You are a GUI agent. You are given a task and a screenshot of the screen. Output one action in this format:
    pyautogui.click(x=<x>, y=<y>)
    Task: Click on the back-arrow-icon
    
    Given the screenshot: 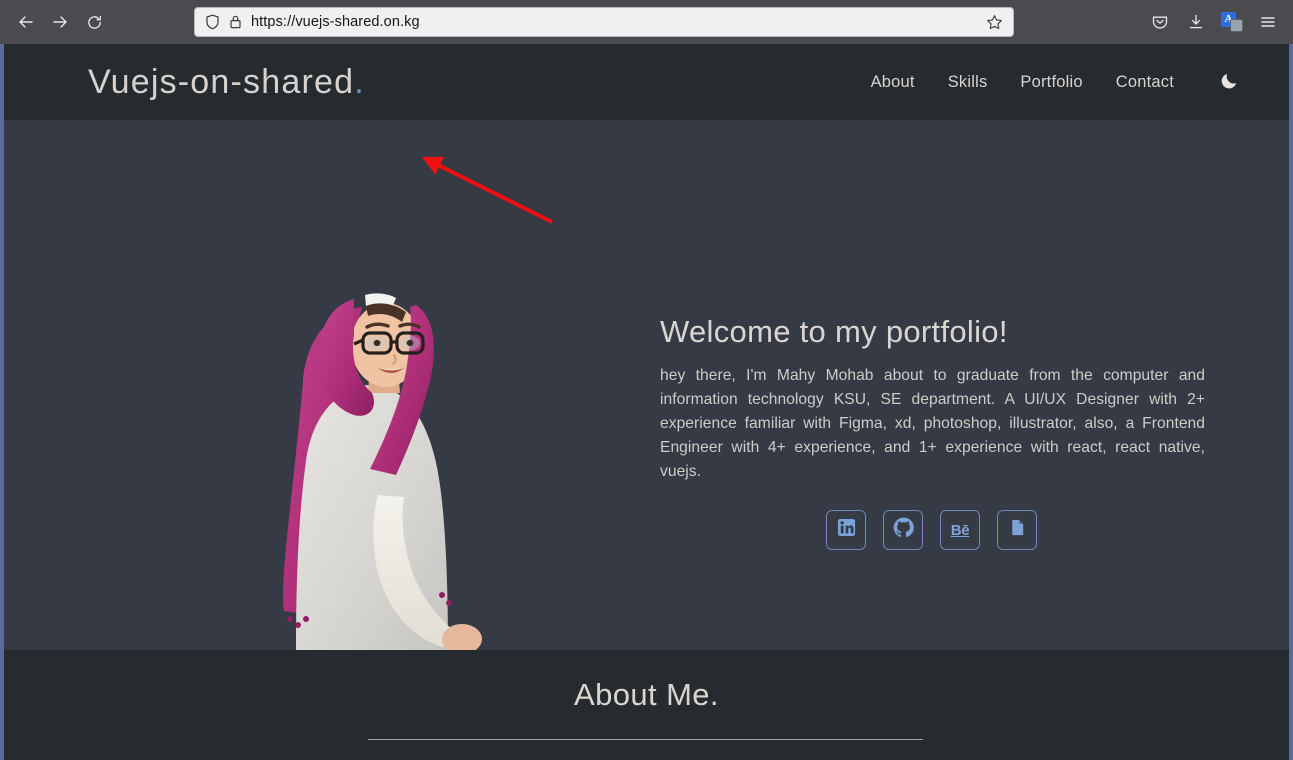 What is the action you would take?
    pyautogui.click(x=26, y=22)
    